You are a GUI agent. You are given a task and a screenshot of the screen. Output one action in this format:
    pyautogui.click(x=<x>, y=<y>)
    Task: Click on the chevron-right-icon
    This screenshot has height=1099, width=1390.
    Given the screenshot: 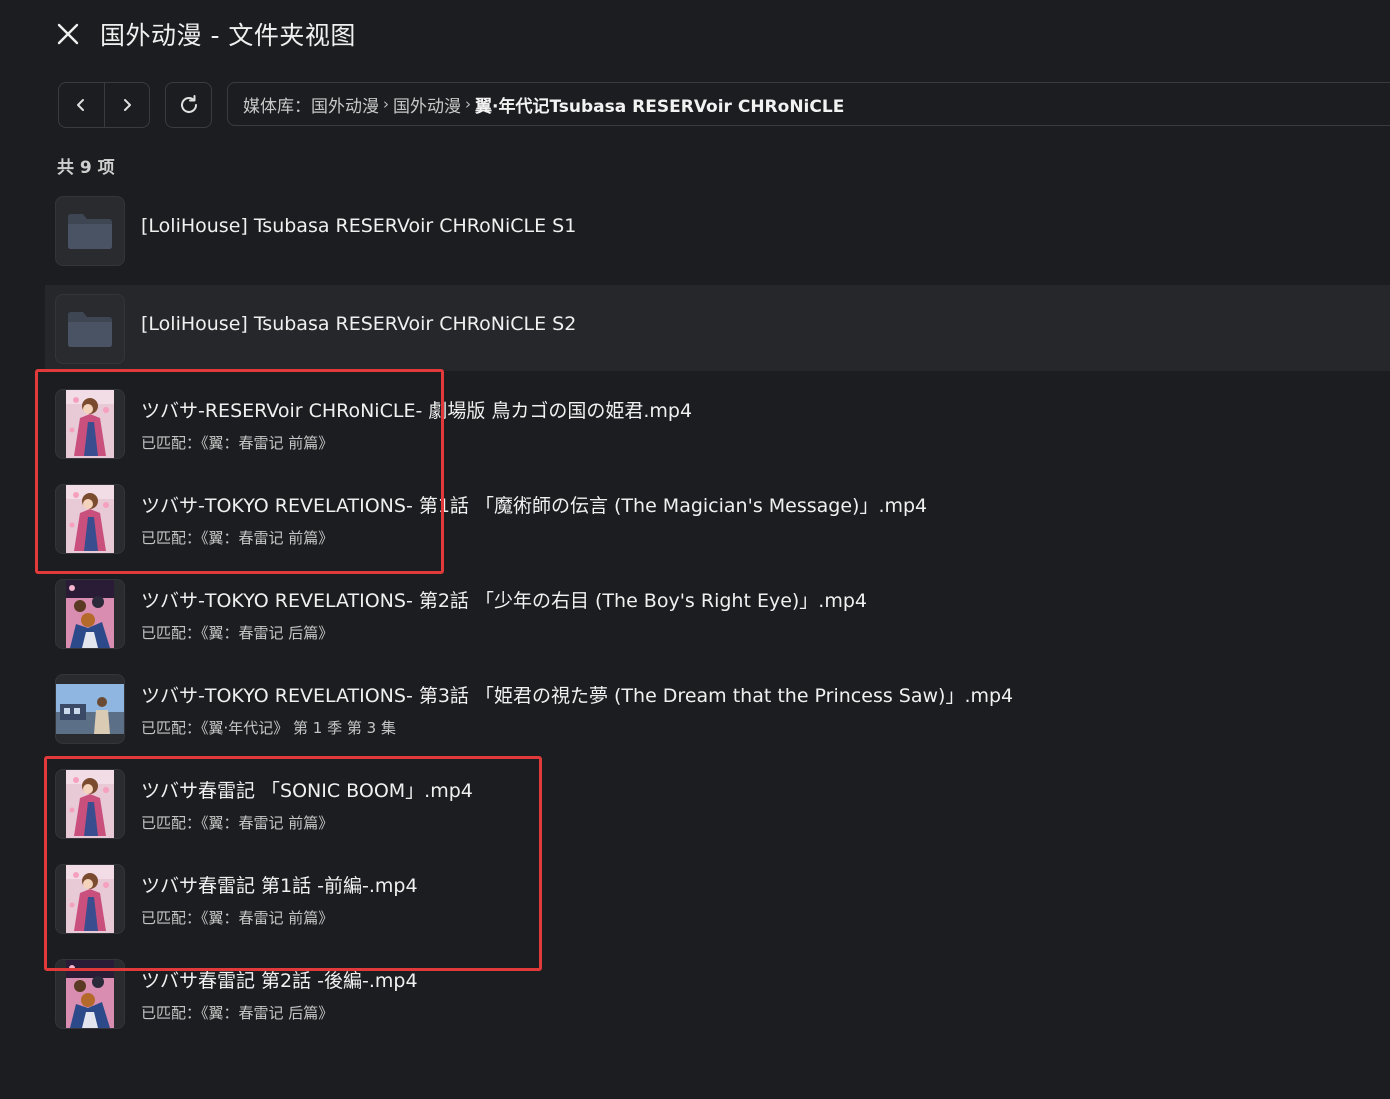 What is the action you would take?
    pyautogui.click(x=127, y=105)
    